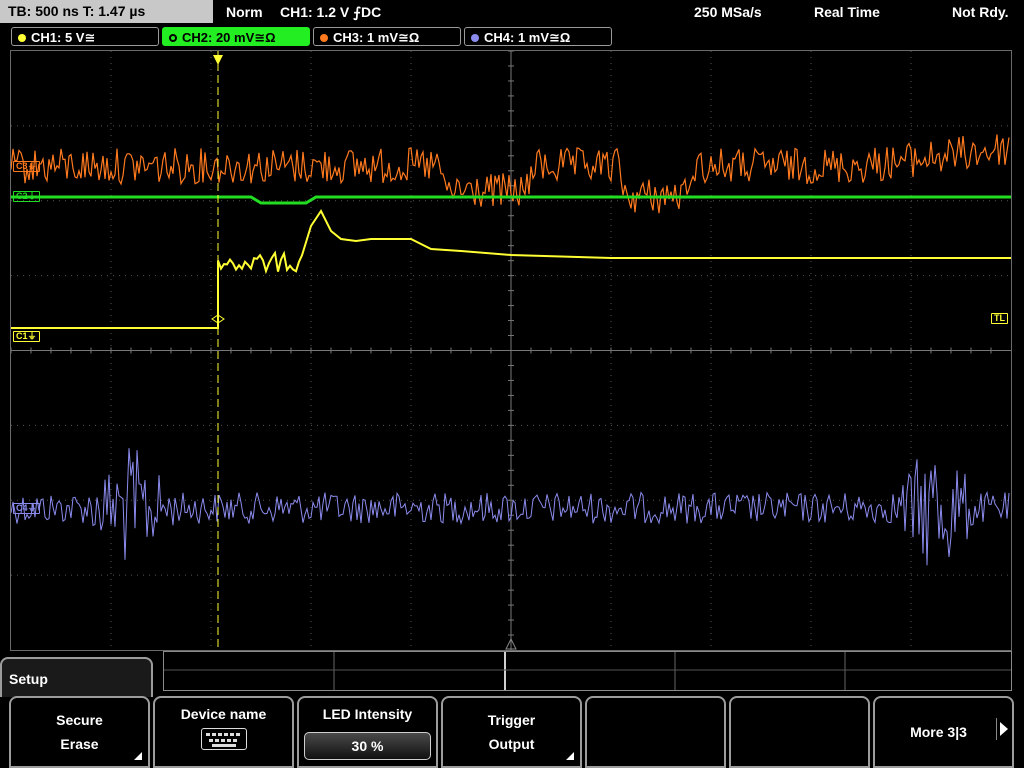  Describe the element at coordinates (330, 12) in the screenshot. I see `trigger-readout: CH1: 1.2 V ⨍DC` at that location.